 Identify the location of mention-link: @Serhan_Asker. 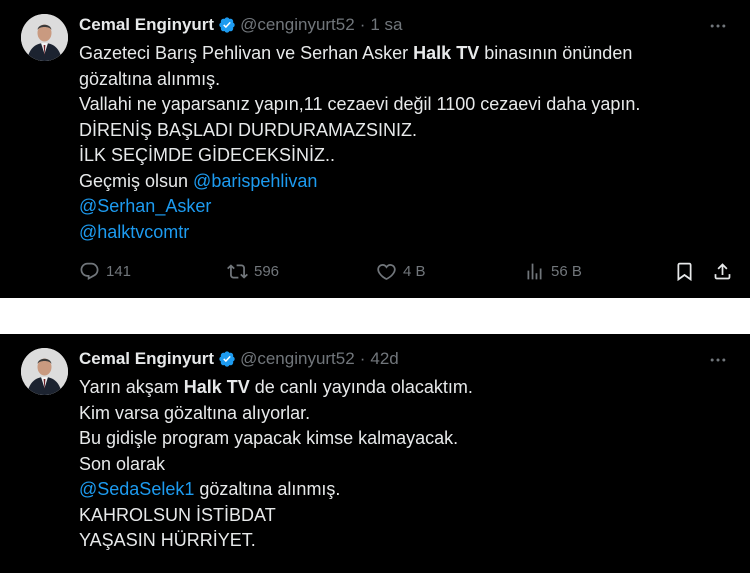
(404, 207).